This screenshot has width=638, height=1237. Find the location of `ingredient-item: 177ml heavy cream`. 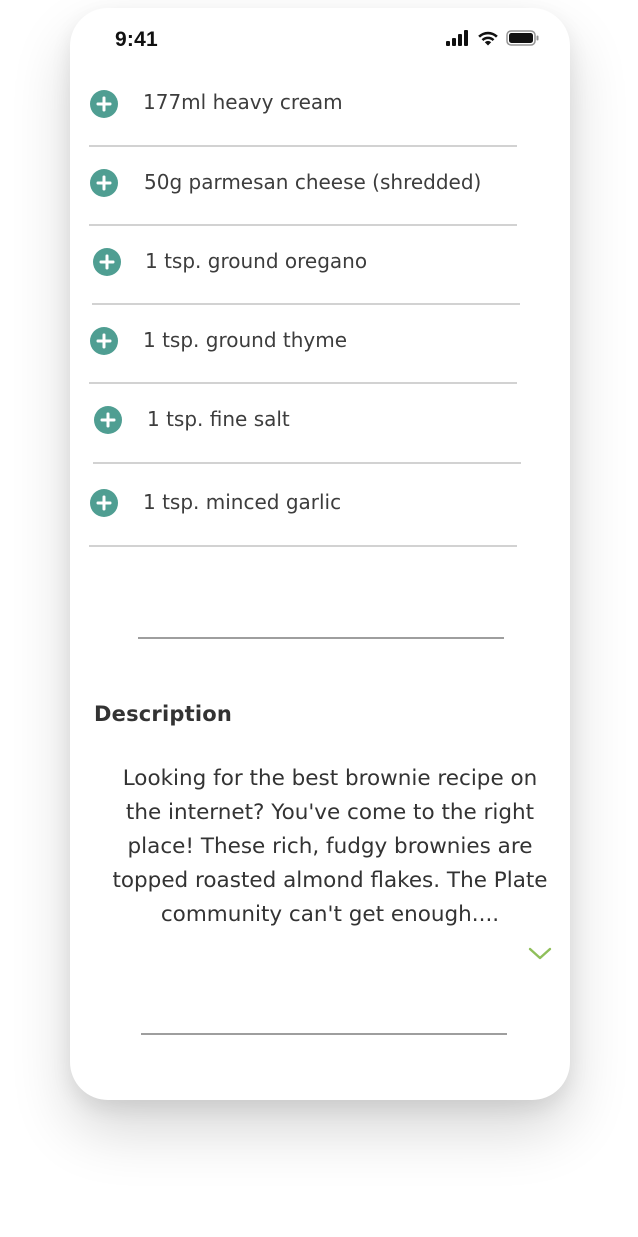

ingredient-item: 177ml heavy cream is located at coordinates (310, 118).